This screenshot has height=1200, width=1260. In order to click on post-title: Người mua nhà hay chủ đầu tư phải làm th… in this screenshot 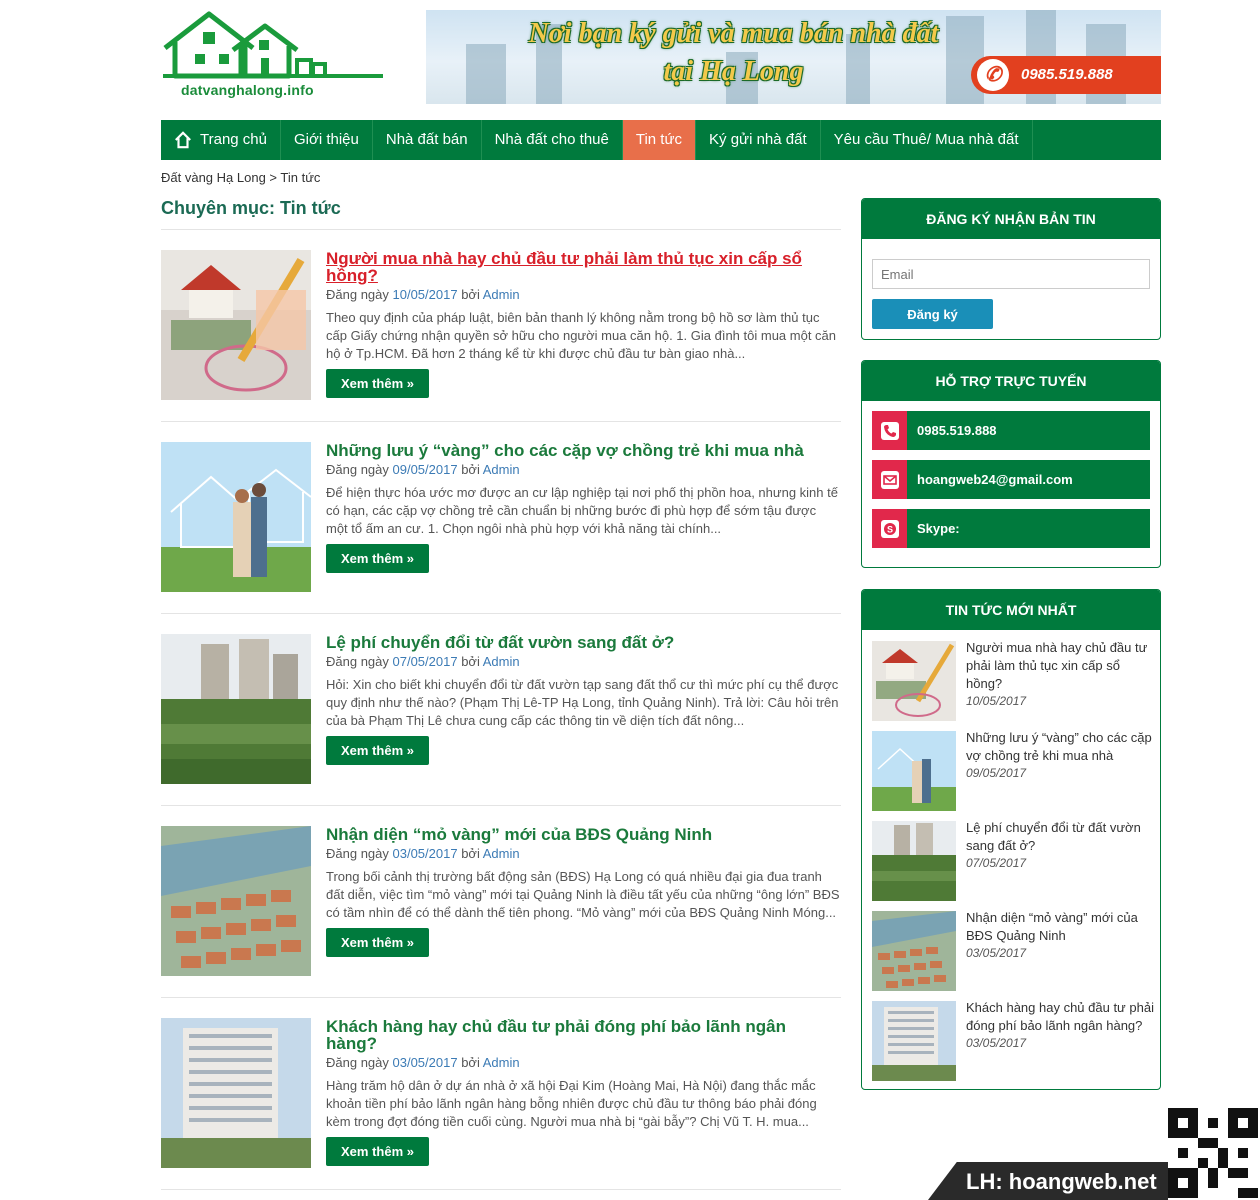, I will do `click(583, 267)`.